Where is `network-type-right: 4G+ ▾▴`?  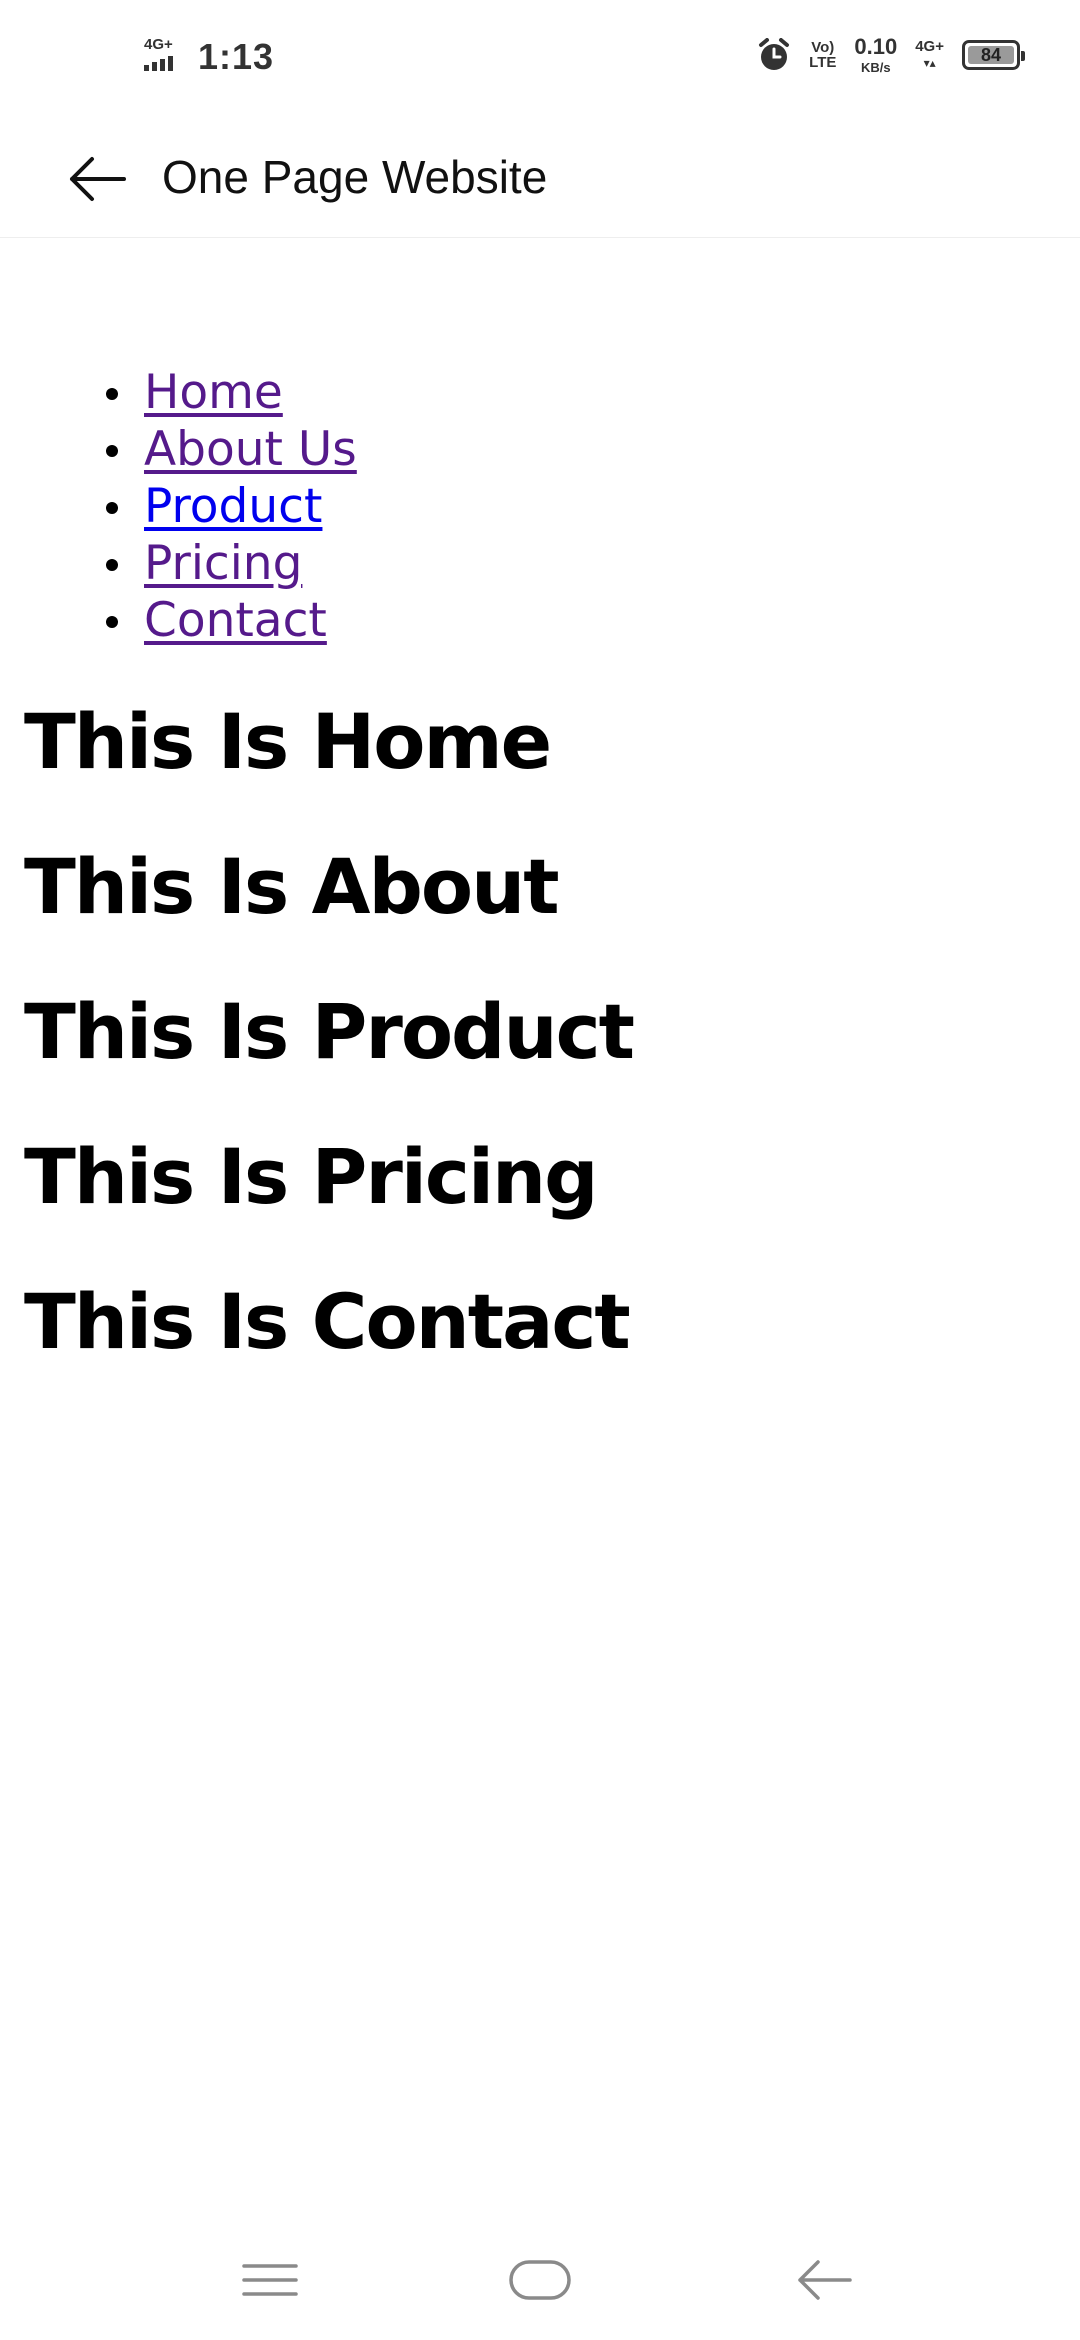 network-type-right: 4G+ ▾▴ is located at coordinates (929, 55).